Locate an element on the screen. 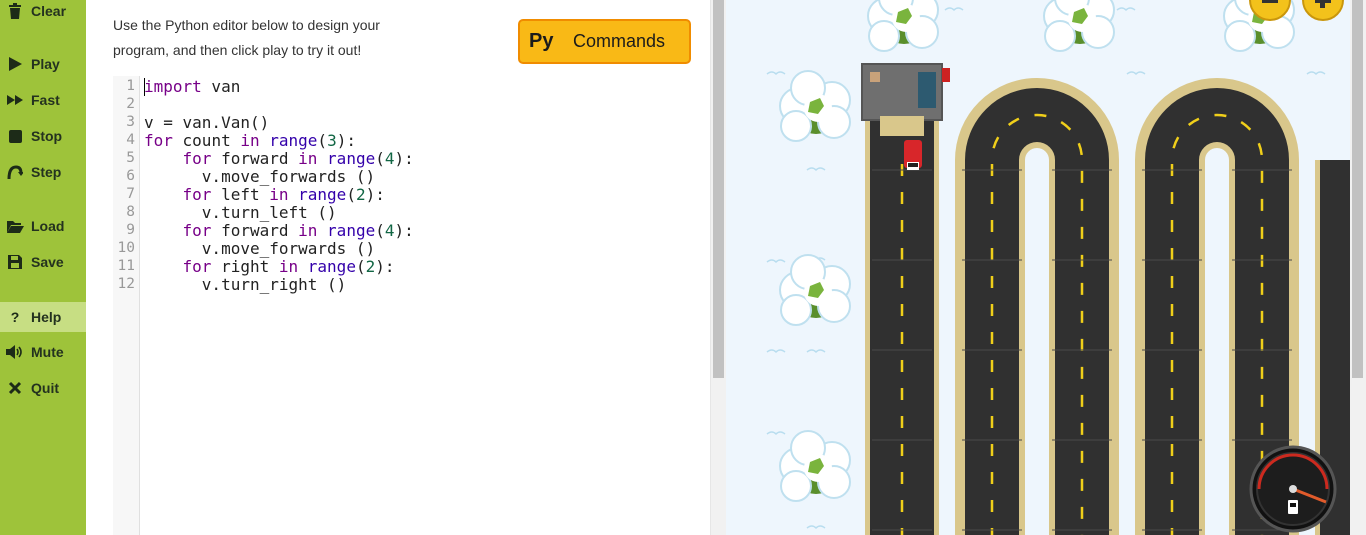 The width and height of the screenshot is (1366, 535). editor-scrollbar-thumb is located at coordinates (718, 189).